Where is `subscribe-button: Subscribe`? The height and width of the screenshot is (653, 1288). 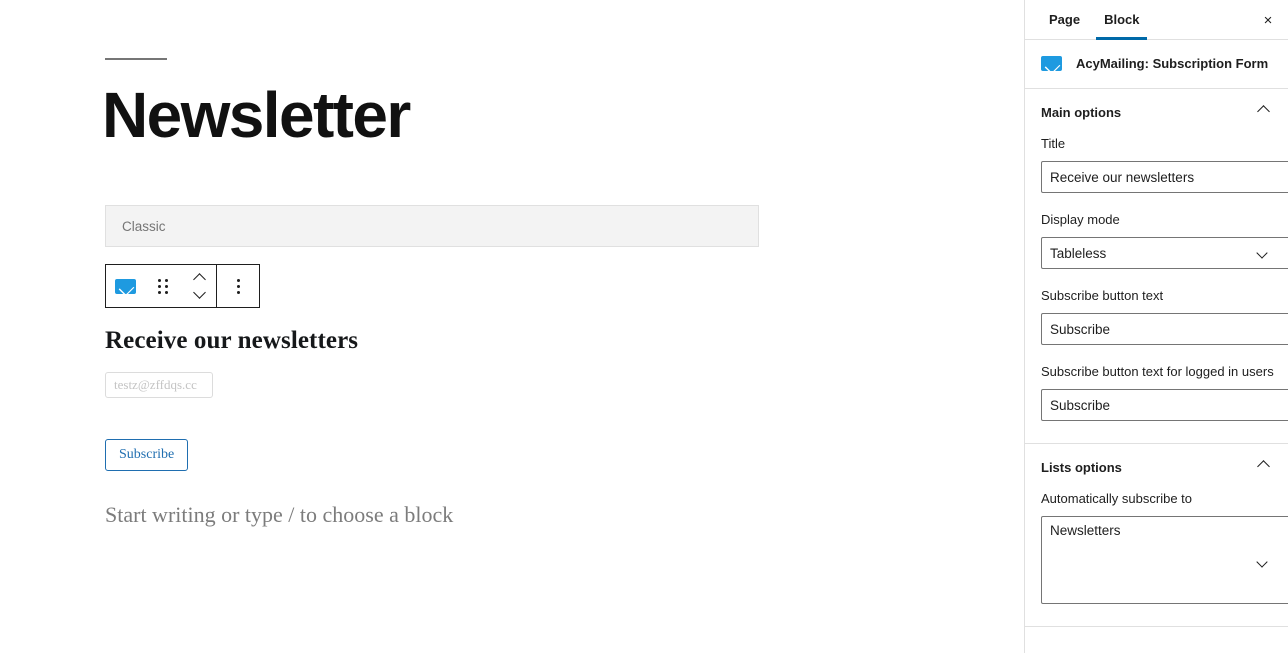 subscribe-button: Subscribe is located at coordinates (147, 455).